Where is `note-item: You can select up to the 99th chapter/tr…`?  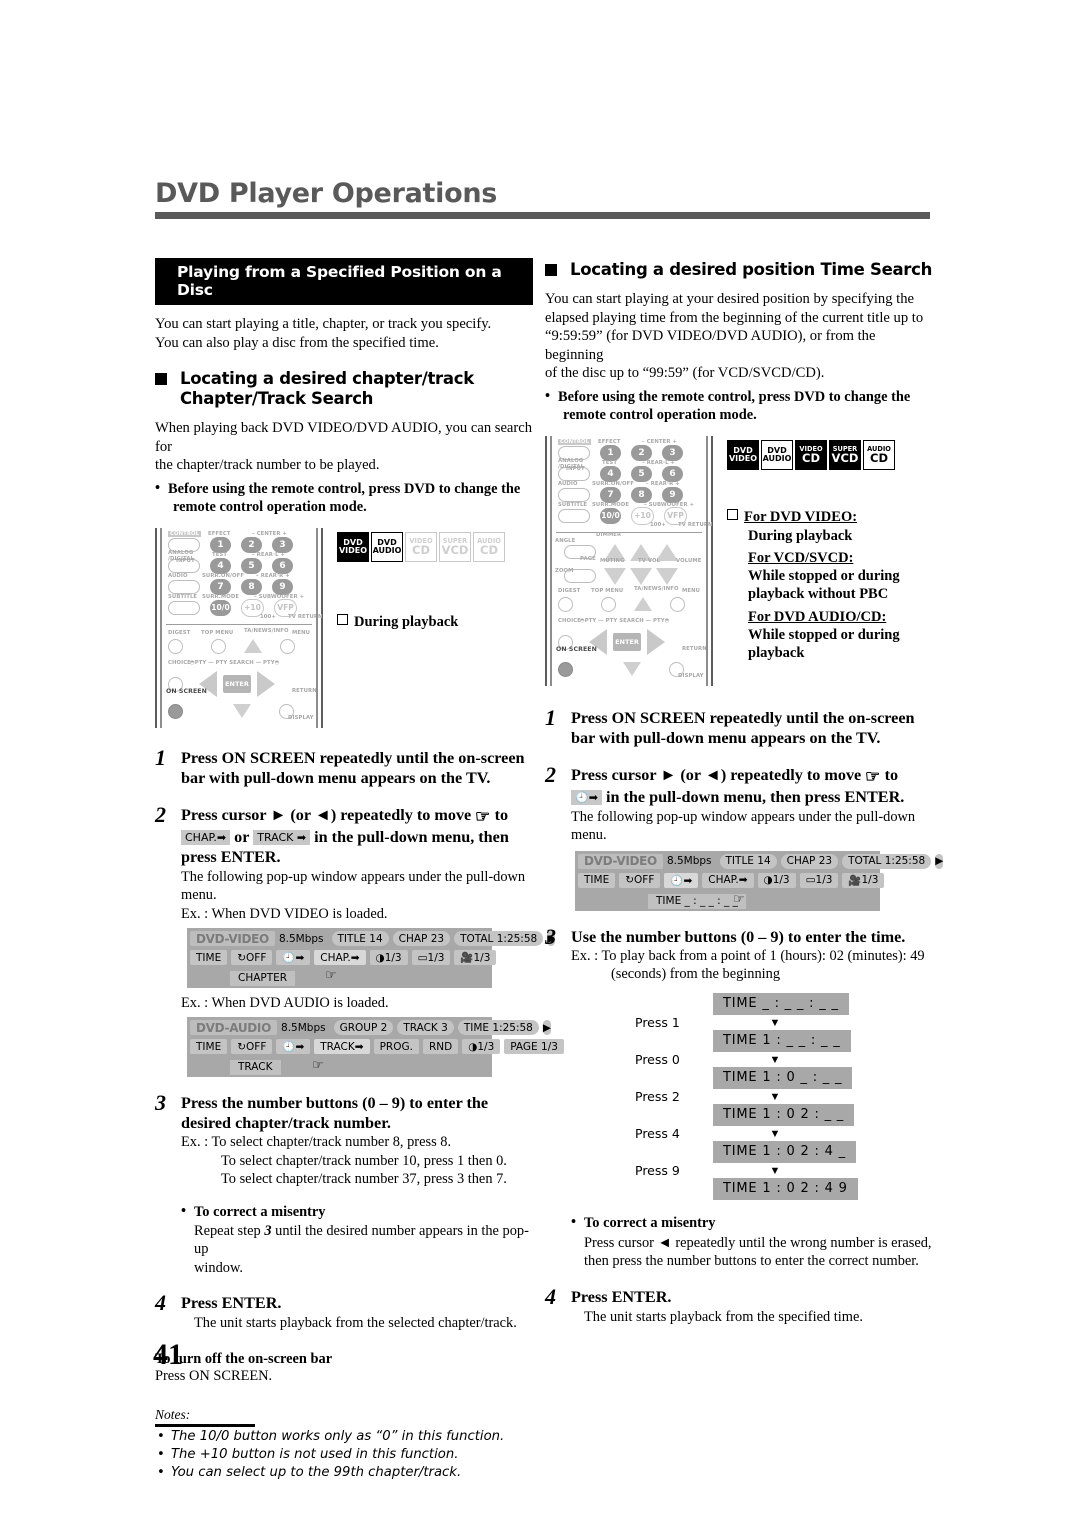
note-item: You can select up to the 99th chapter/tr… is located at coordinates (344, 1472).